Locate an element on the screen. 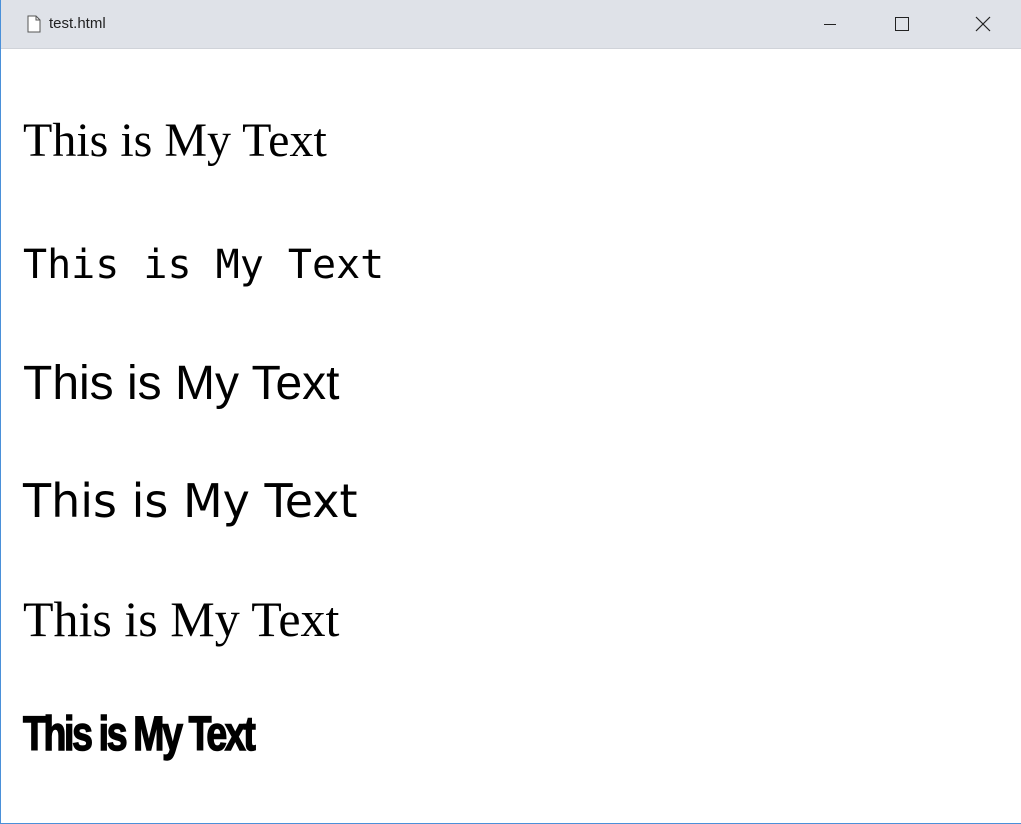 Image resolution: width=1021 pixels, height=824 pixels. minimize-icon is located at coordinates (830, 24).